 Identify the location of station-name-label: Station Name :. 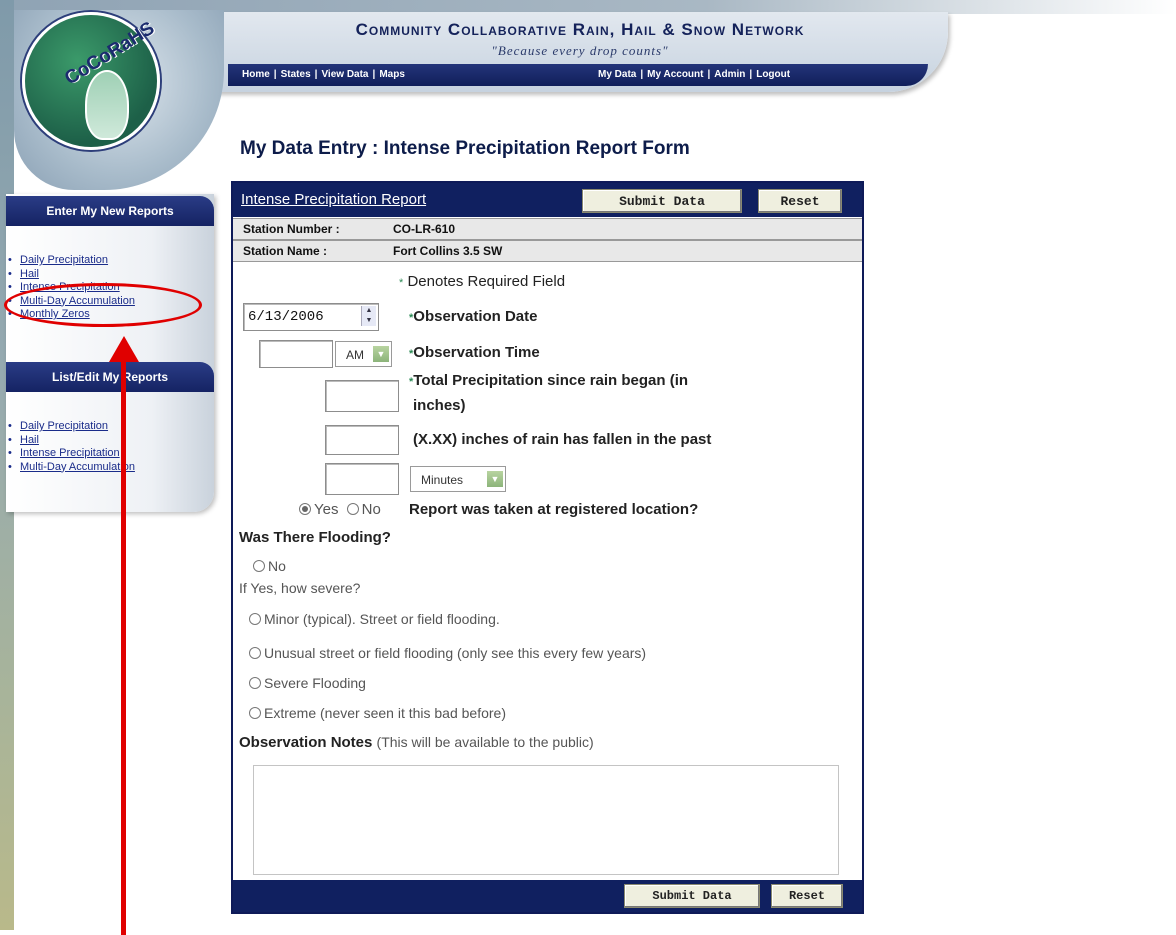
(285, 251).